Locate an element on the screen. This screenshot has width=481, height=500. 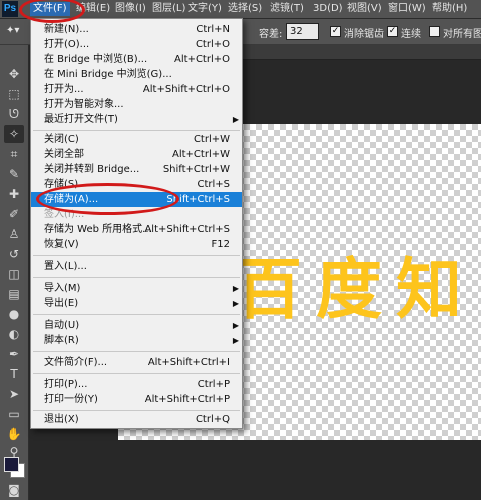
menu-item-close: 关闭(C) Ctrl+W is located at coordinates (136, 139).